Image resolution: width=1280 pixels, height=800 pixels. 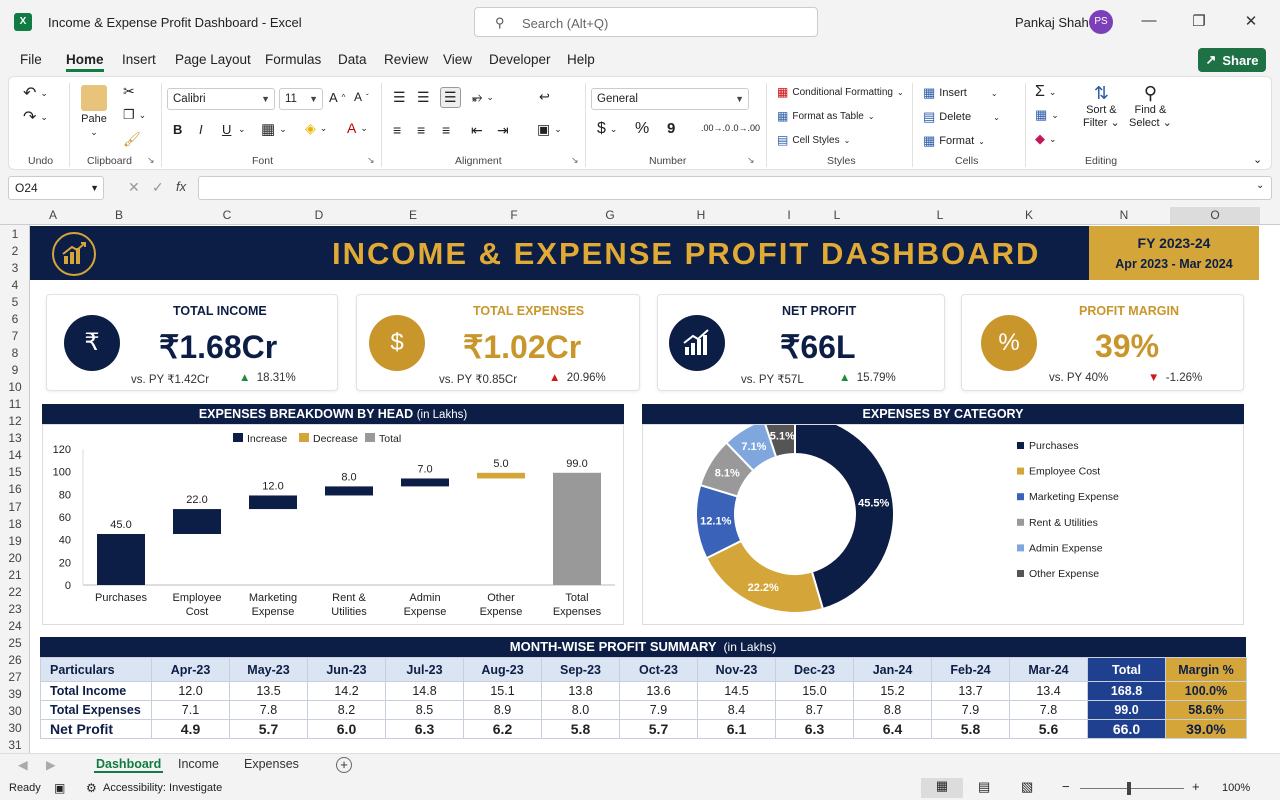 I want to click on row-header: 9, so click(x=15, y=370).